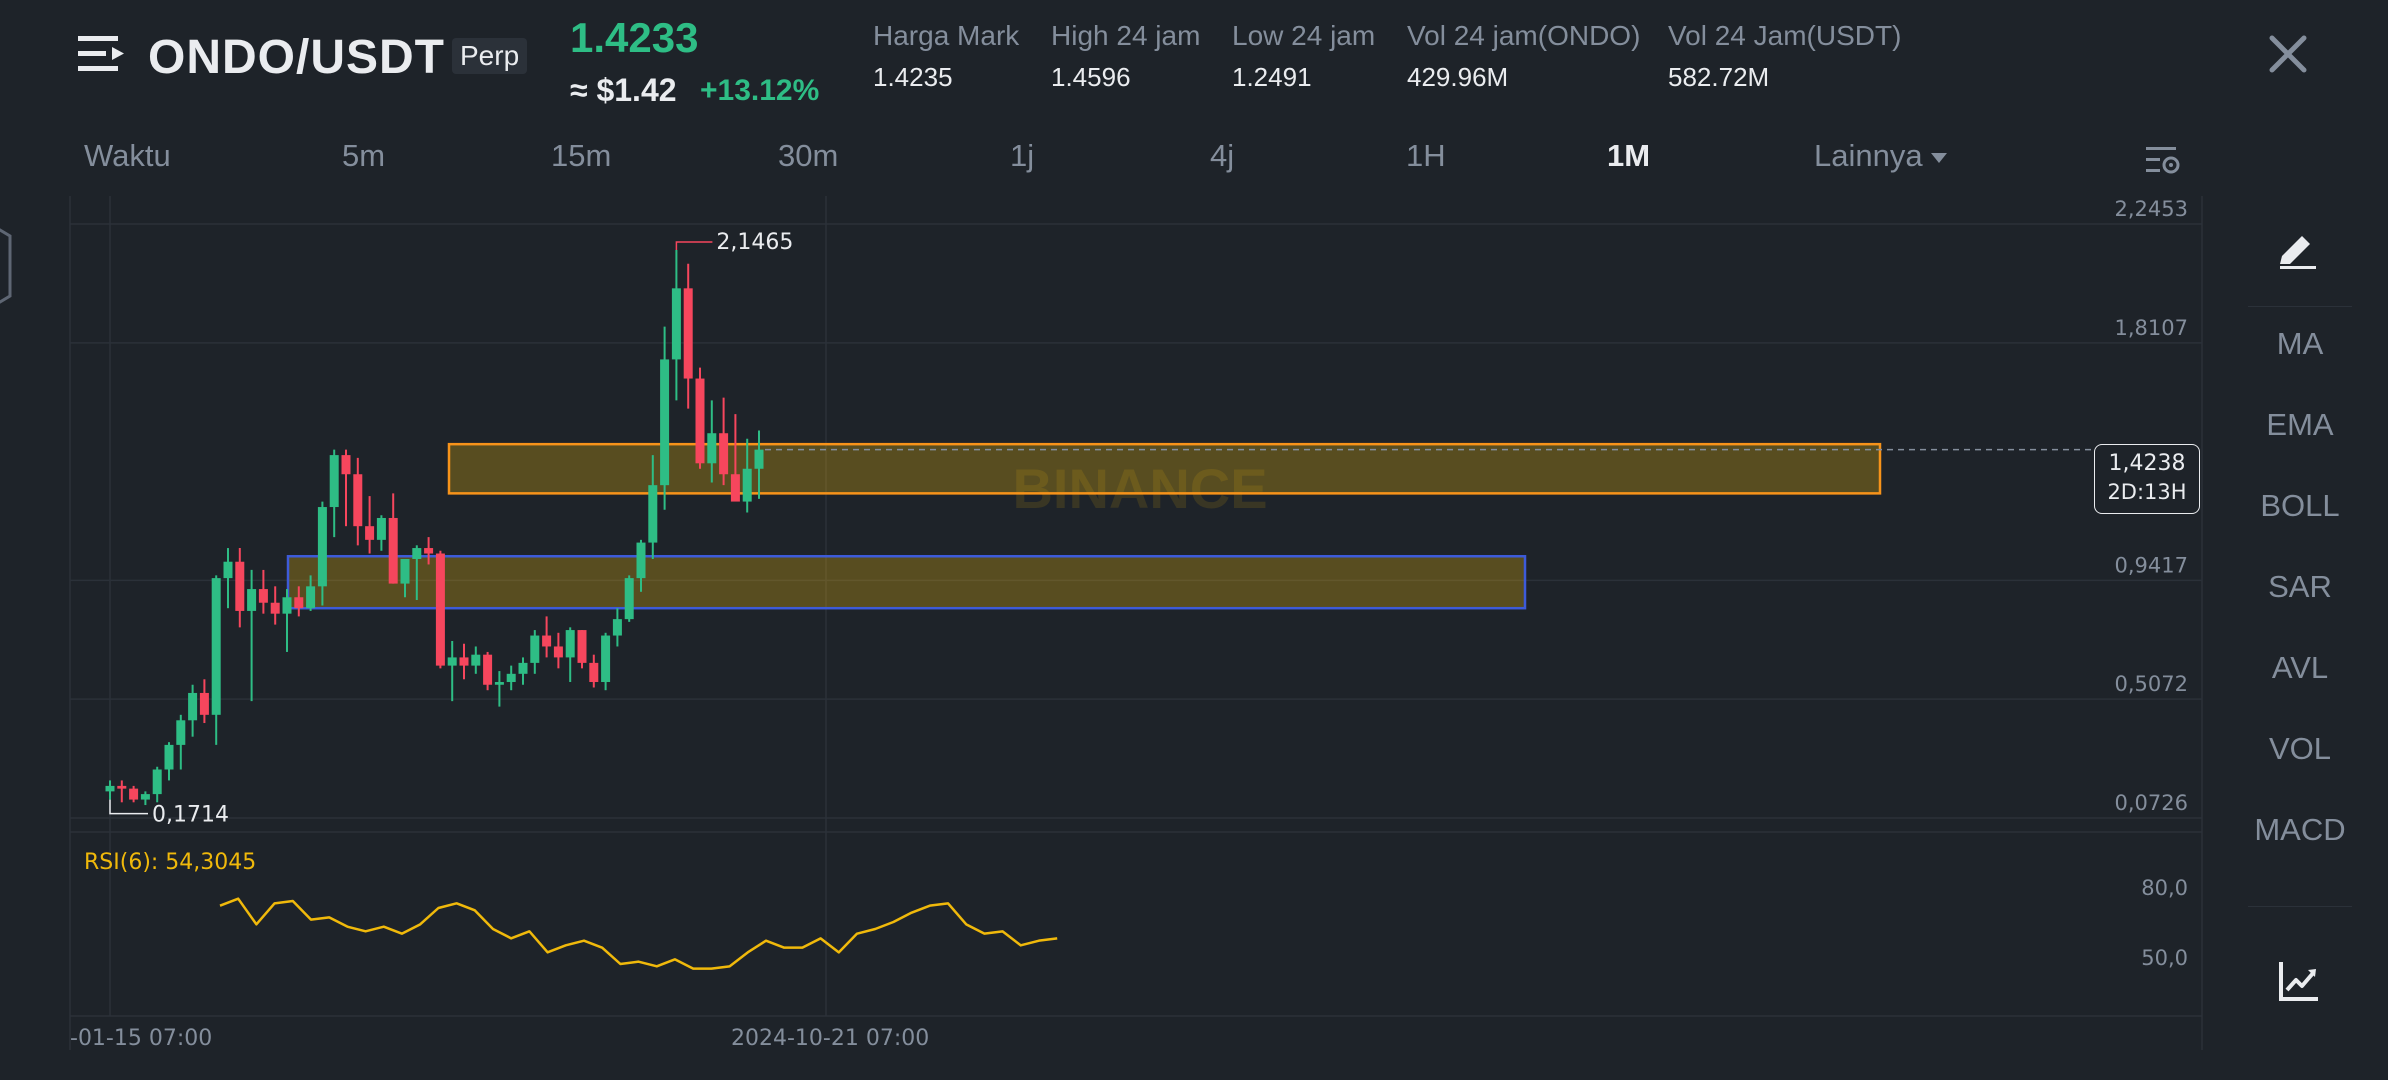 The image size is (2388, 1080). What do you see at coordinates (169, 813) in the screenshot?
I see `low-marker: 0,1714` at bounding box center [169, 813].